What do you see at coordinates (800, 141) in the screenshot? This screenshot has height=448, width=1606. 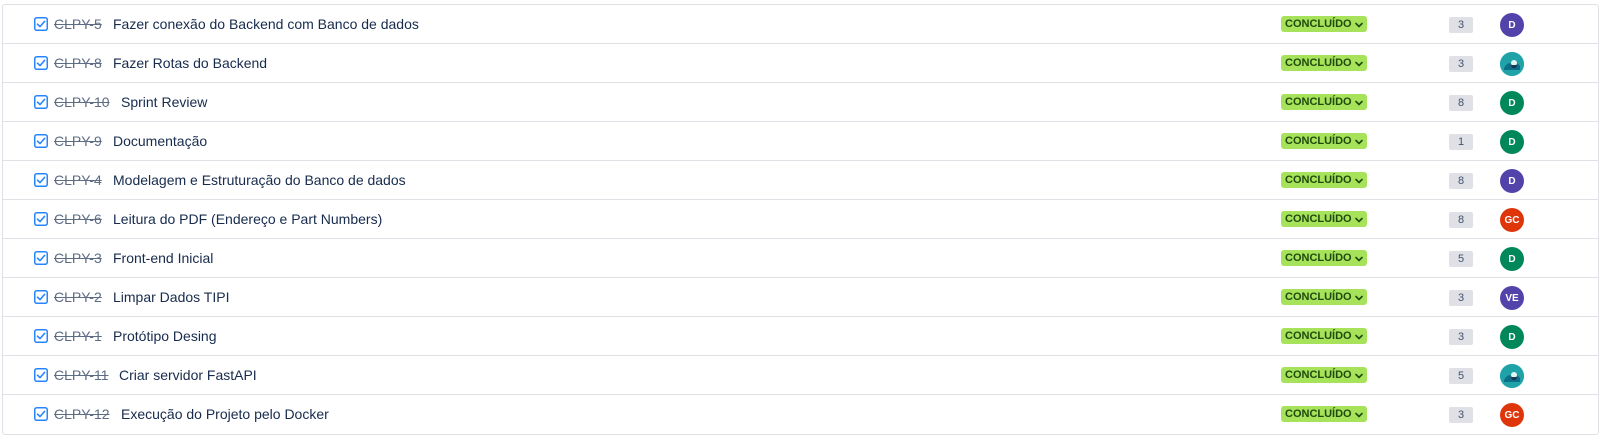 I see `issue-row: CLPY-9 Documentação CONCLUÍDO 1 D` at bounding box center [800, 141].